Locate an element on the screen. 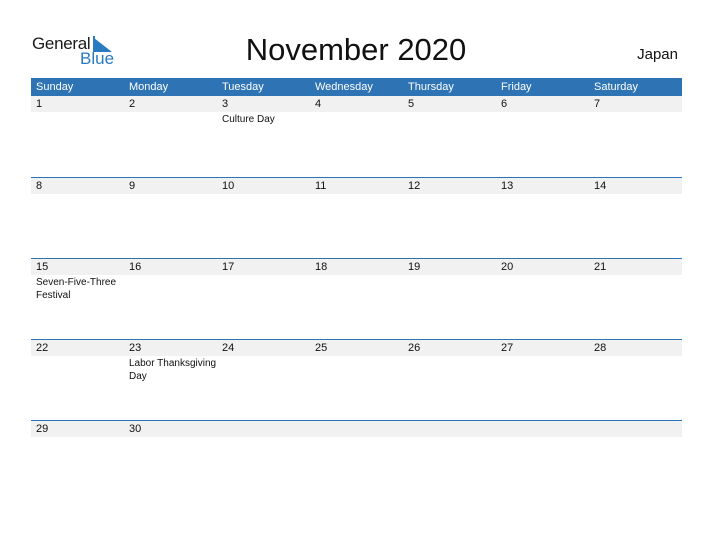 The width and height of the screenshot is (712, 550). day-number-row: 29 30 is located at coordinates (356, 429).